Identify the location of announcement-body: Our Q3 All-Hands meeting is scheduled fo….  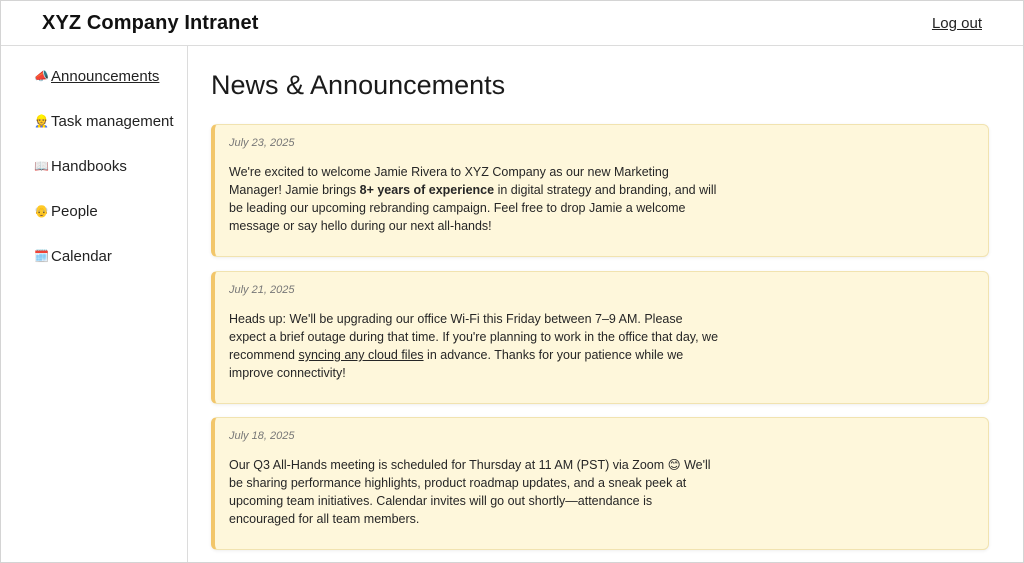
(474, 492).